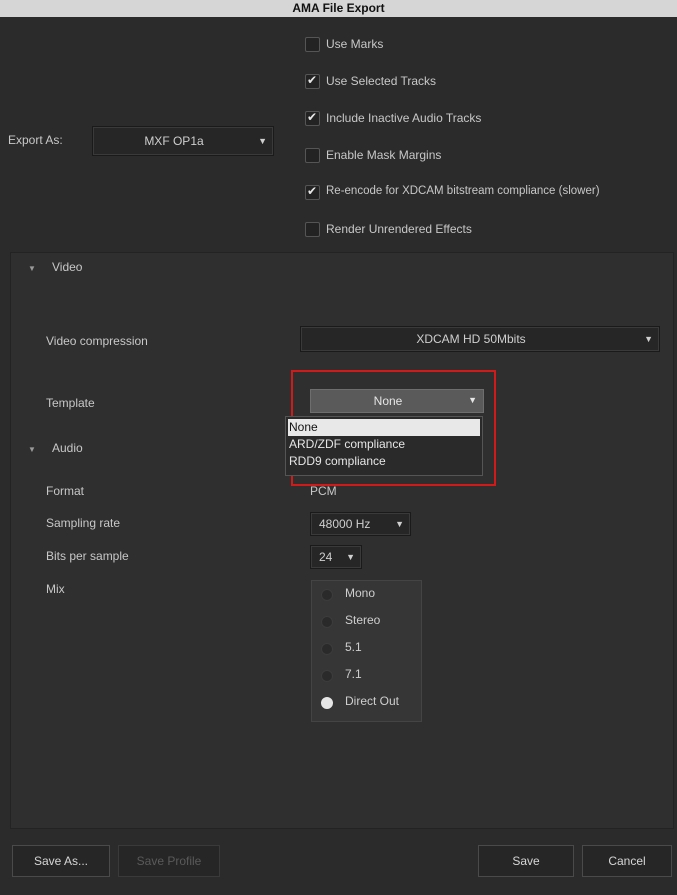 The image size is (677, 895). I want to click on template-dropdown: None ▼, so click(397, 401).